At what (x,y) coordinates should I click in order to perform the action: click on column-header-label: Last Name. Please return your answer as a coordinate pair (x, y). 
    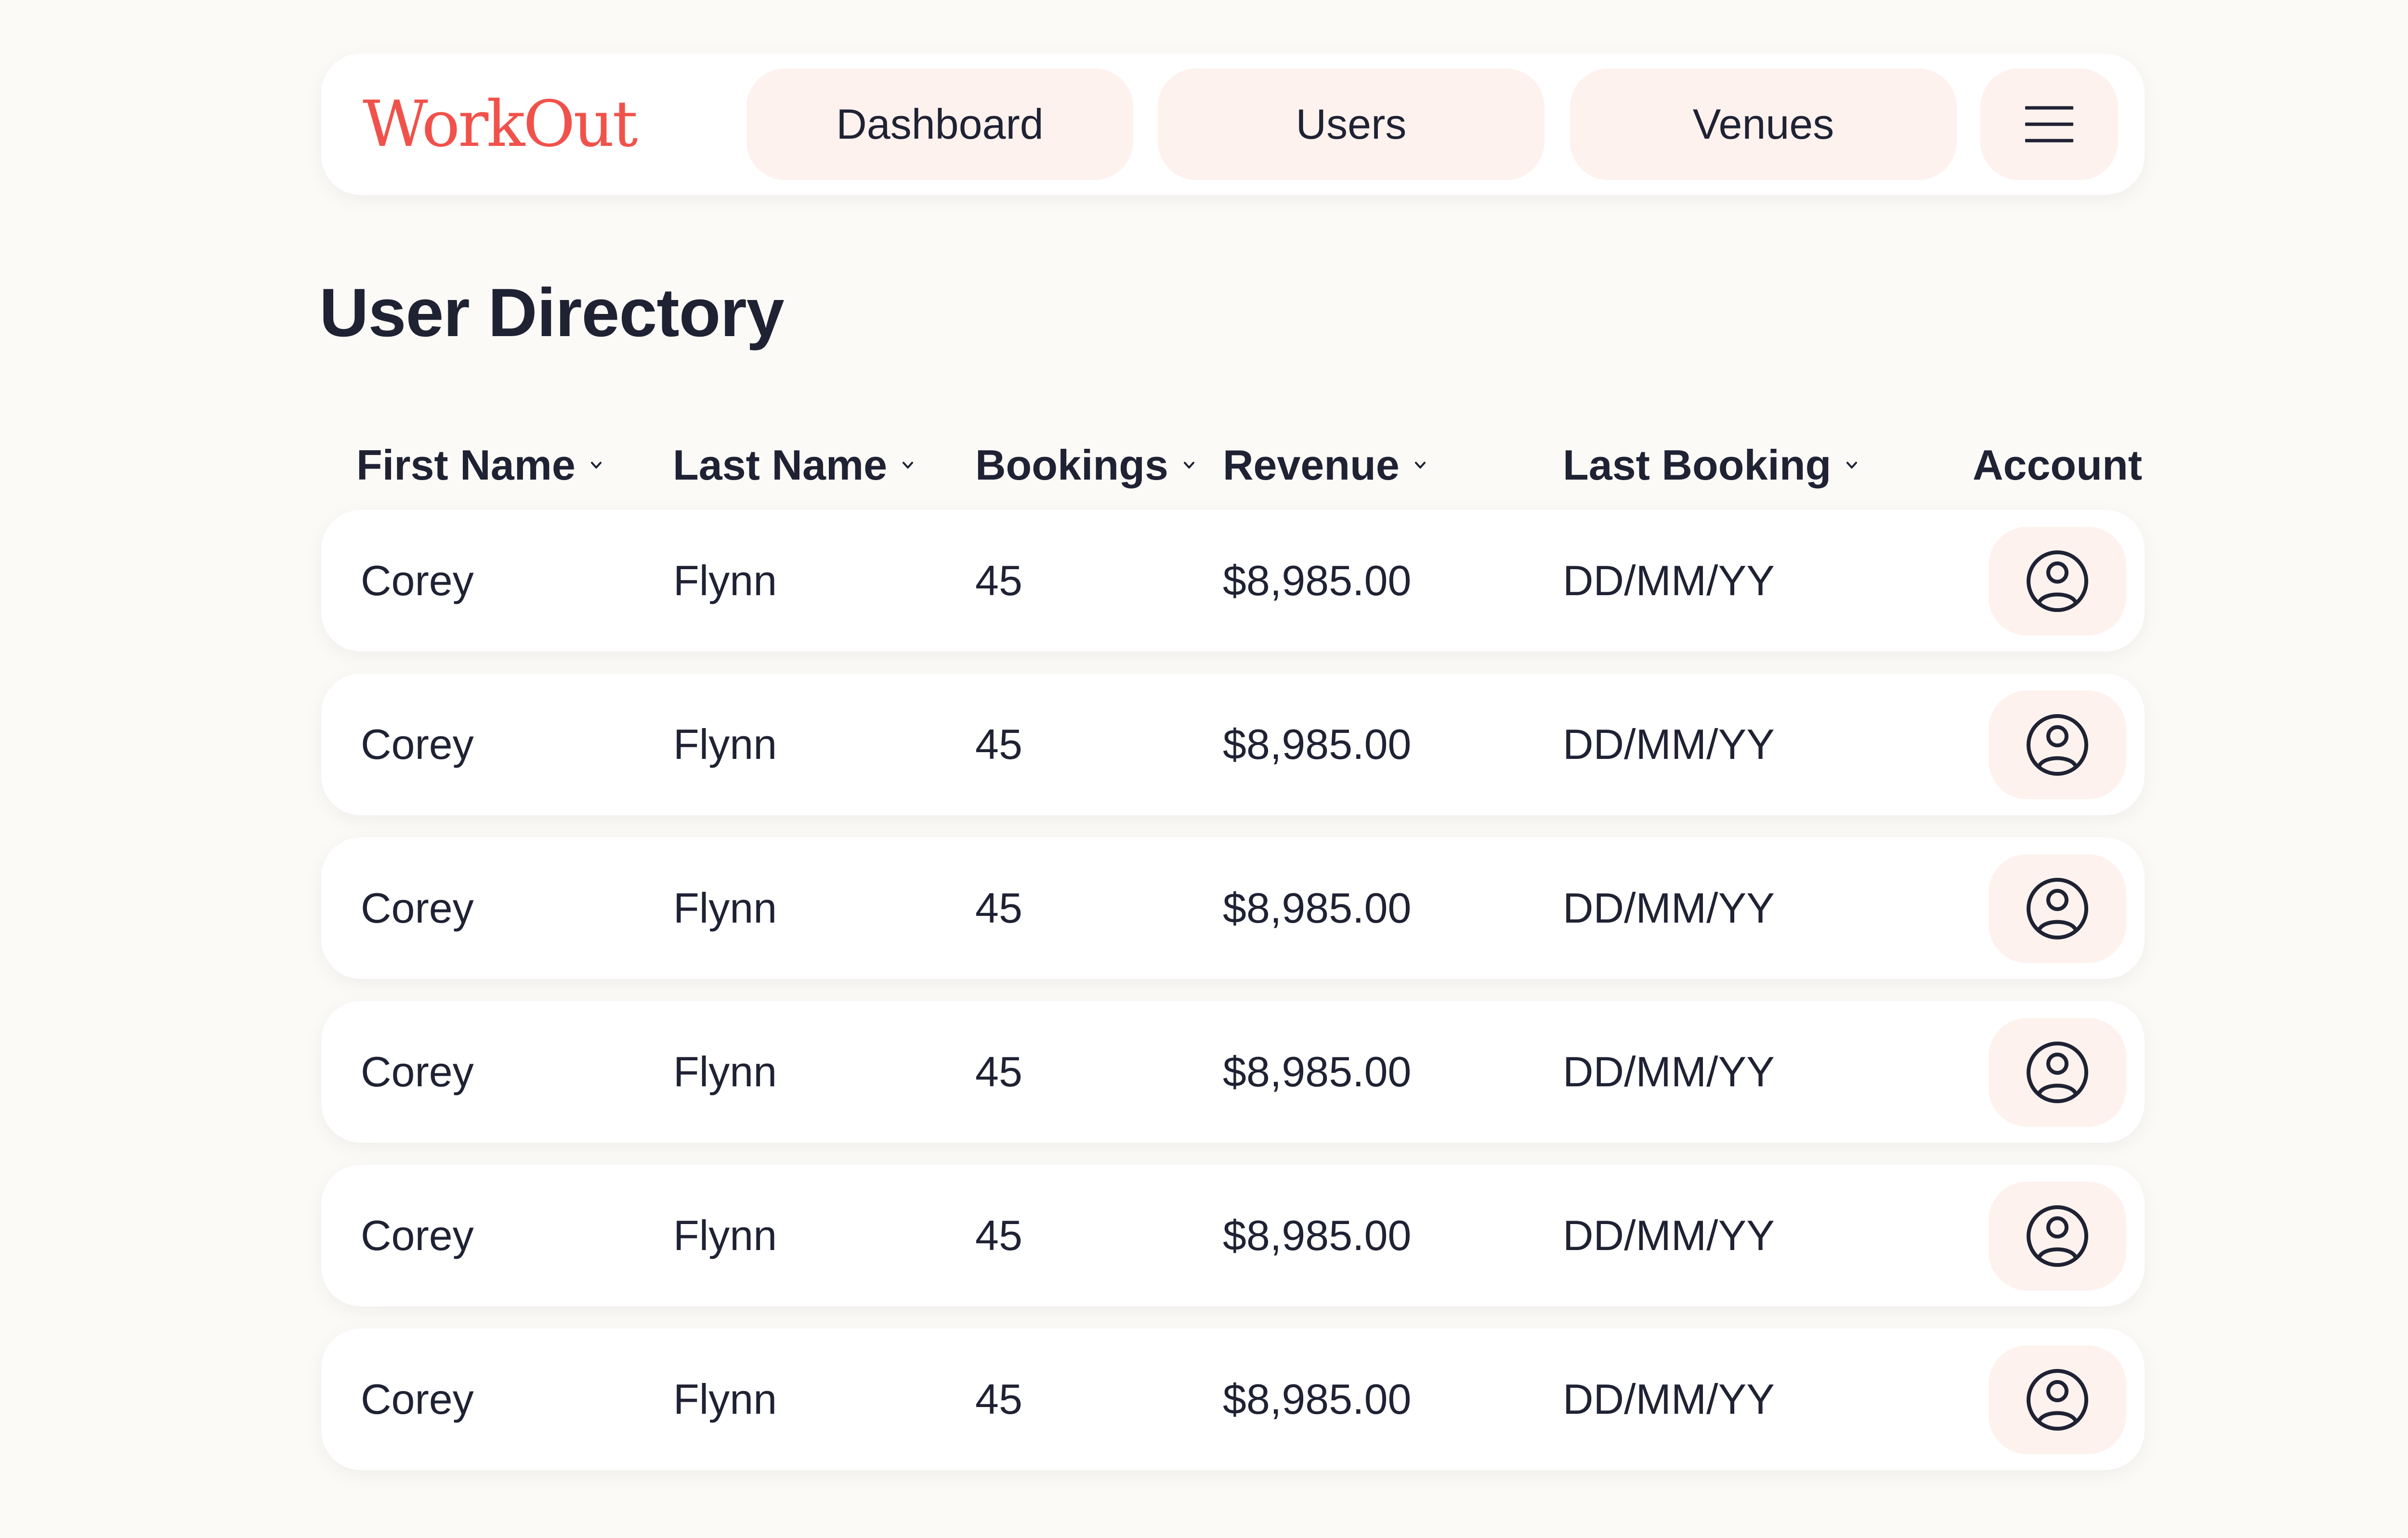
    Looking at the image, I should click on (780, 465).